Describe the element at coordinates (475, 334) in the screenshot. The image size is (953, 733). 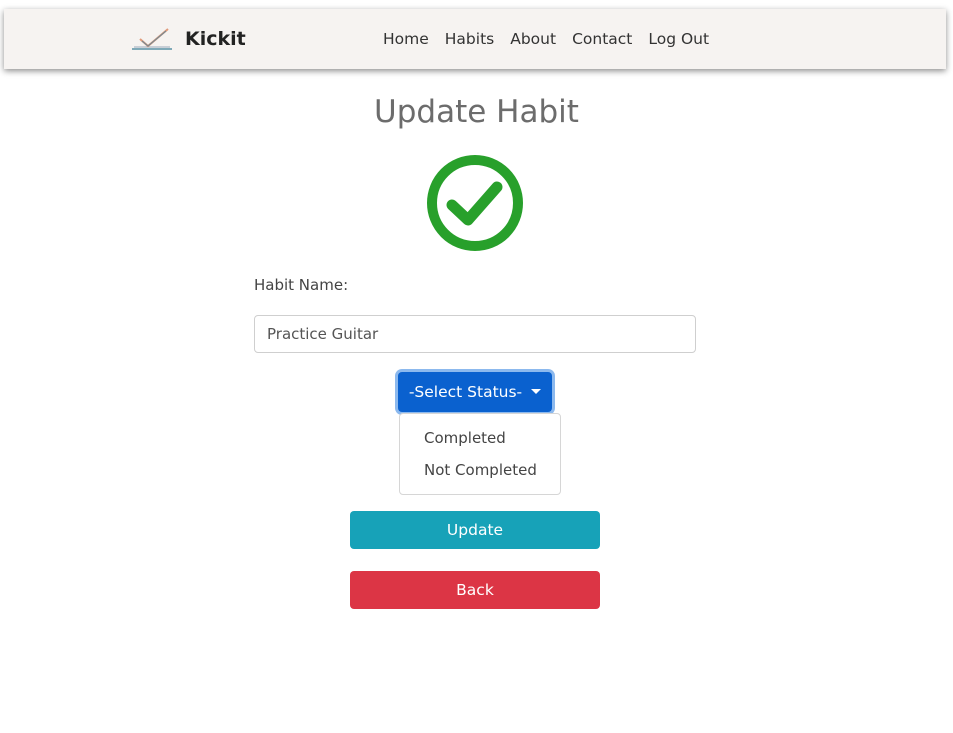
I see `habit-name-input` at that location.